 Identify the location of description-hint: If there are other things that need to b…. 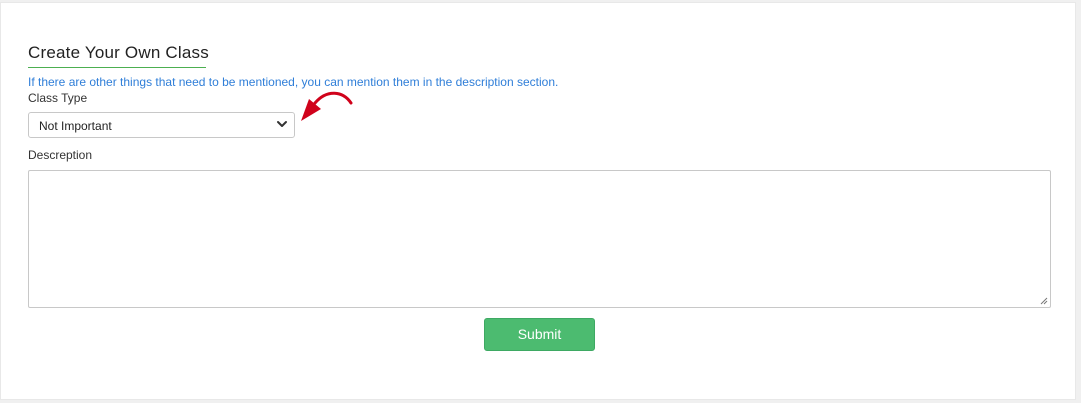
(293, 82).